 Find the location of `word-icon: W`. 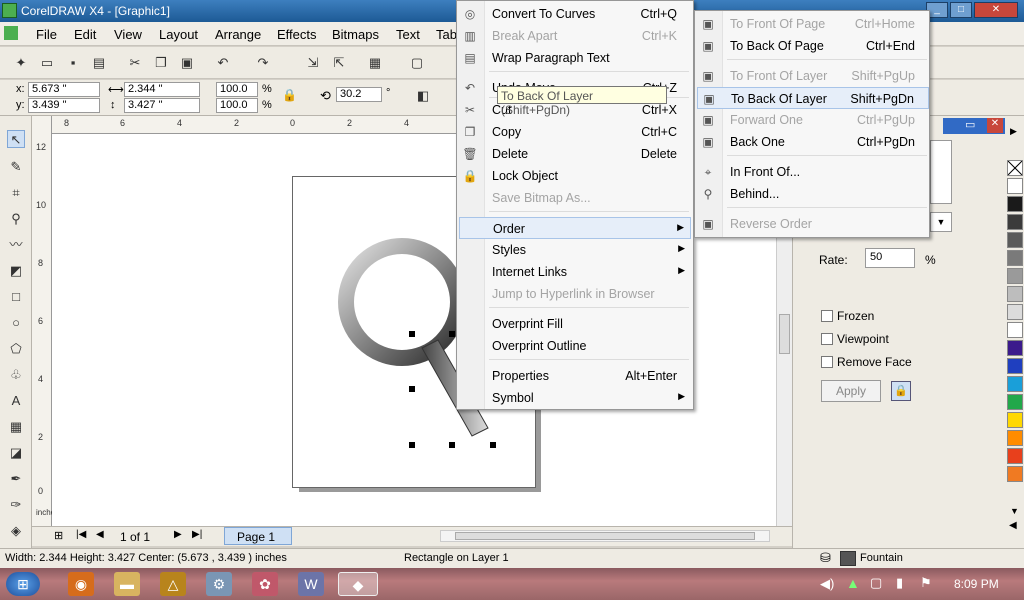

word-icon: W is located at coordinates (311, 584).